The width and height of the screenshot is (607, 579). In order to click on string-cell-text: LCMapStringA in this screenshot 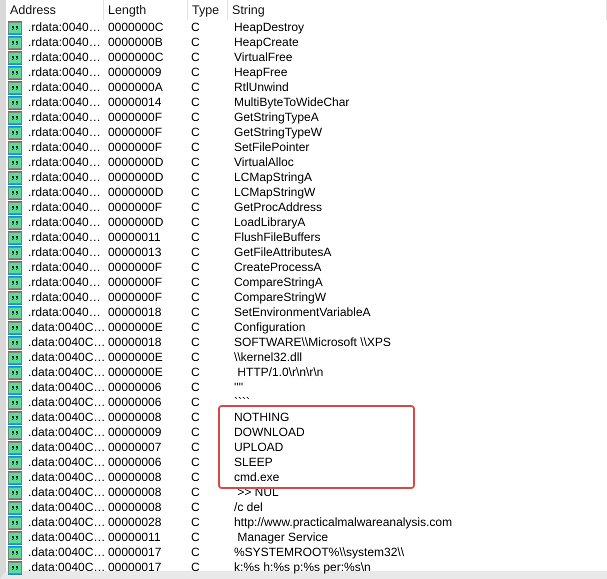, I will do `click(273, 177)`.